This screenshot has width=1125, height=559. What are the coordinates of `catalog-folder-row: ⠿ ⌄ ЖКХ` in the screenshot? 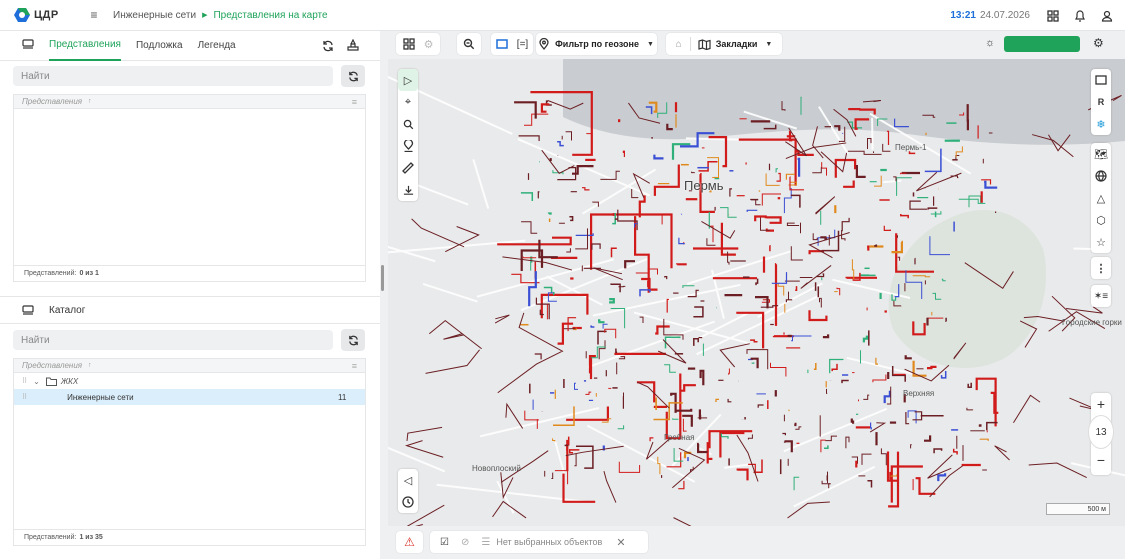 It's located at (189, 381).